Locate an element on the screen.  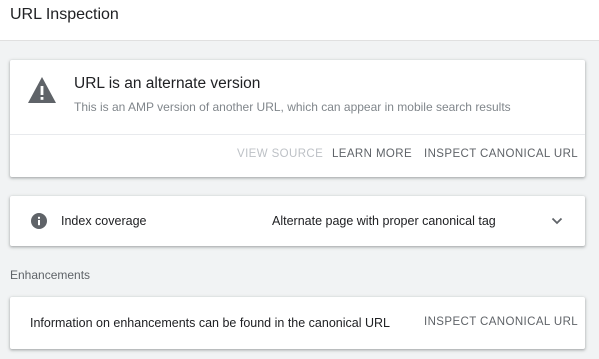
enhancements-section-label: Enhancements is located at coordinates (50, 275).